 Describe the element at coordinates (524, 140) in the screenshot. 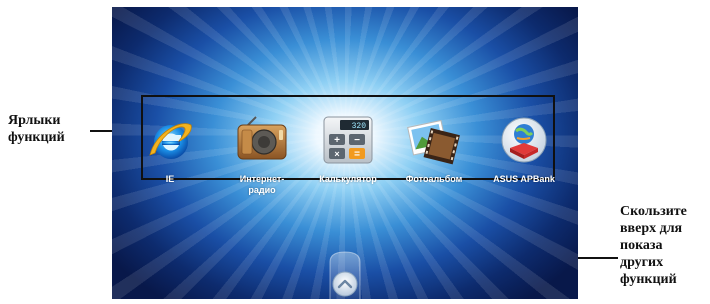

I see `asus-apbank-icon` at that location.